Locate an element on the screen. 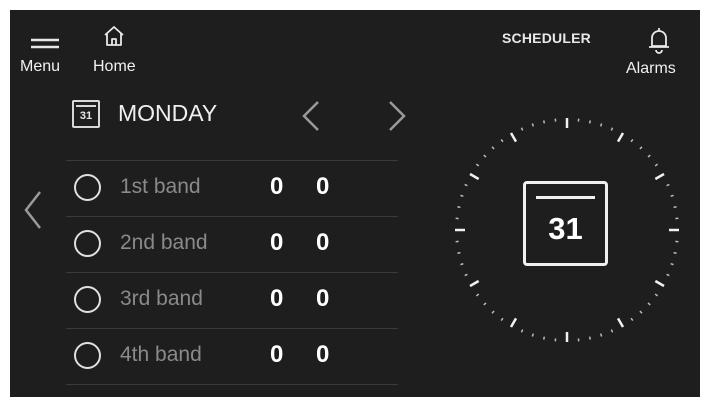 The width and height of the screenshot is (707, 397). prev-page-button is located at coordinates (33, 210).